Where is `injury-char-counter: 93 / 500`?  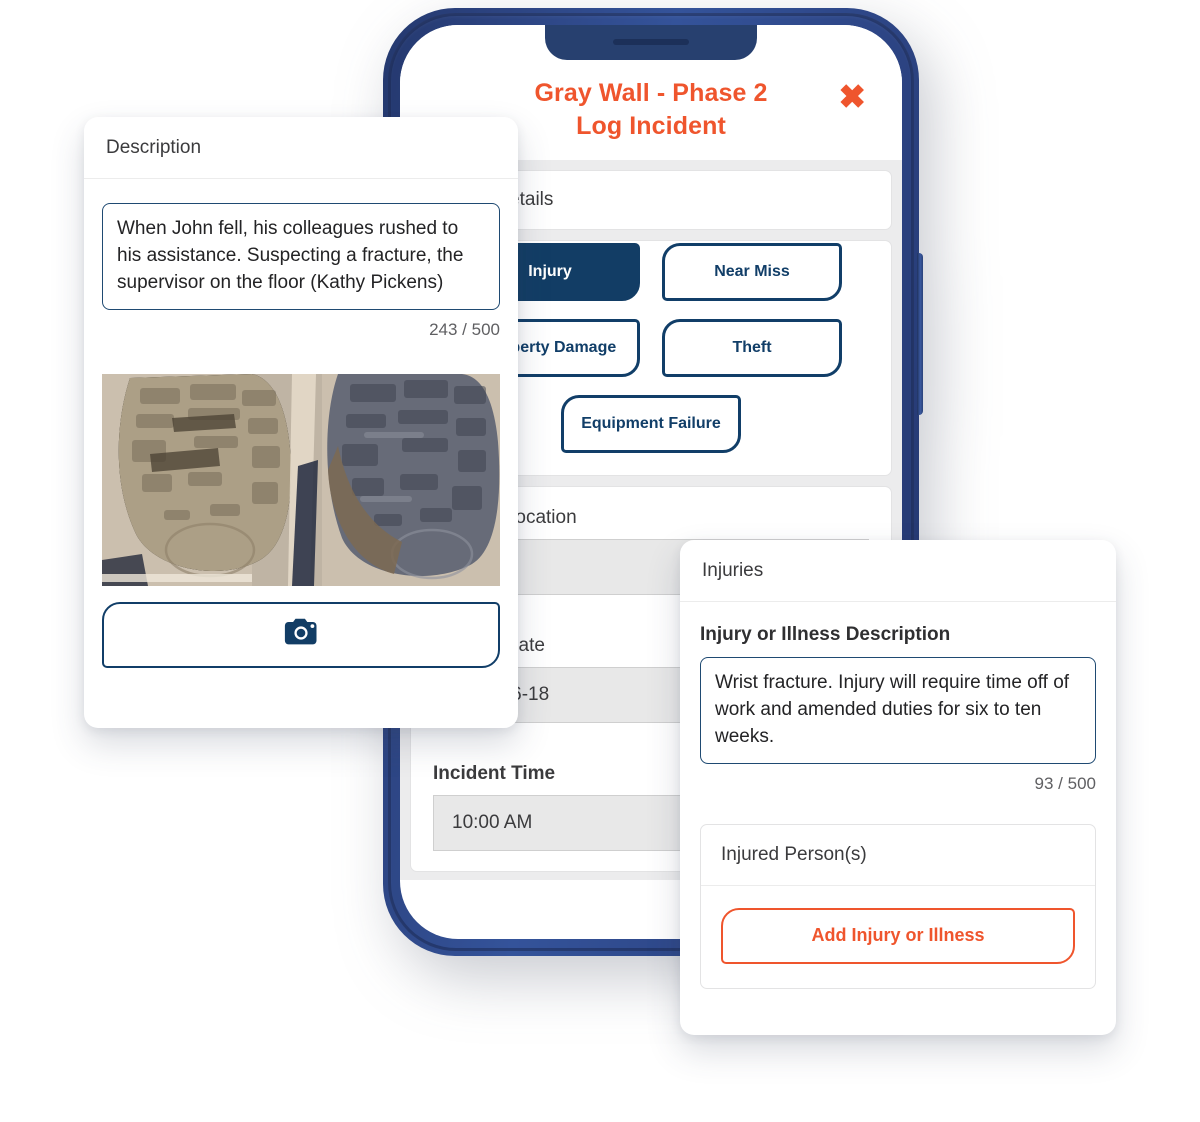
injury-char-counter: 93 / 500 is located at coordinates (1065, 783).